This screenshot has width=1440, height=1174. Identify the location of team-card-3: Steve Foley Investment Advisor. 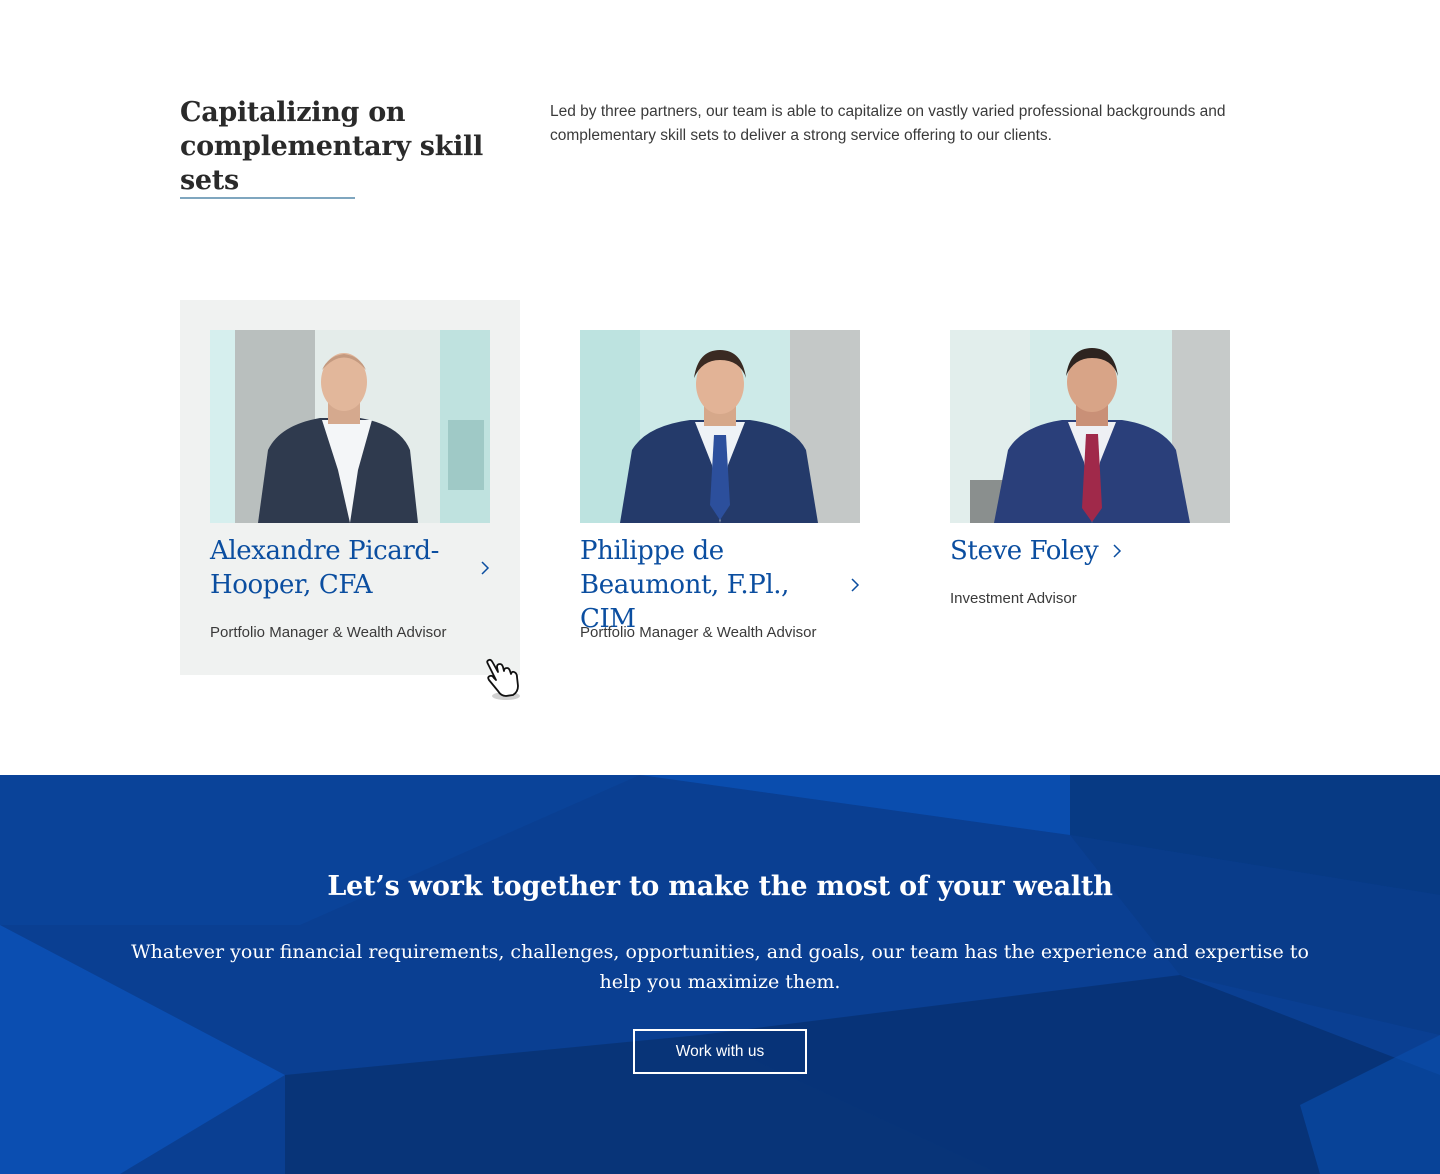
(1090, 487).